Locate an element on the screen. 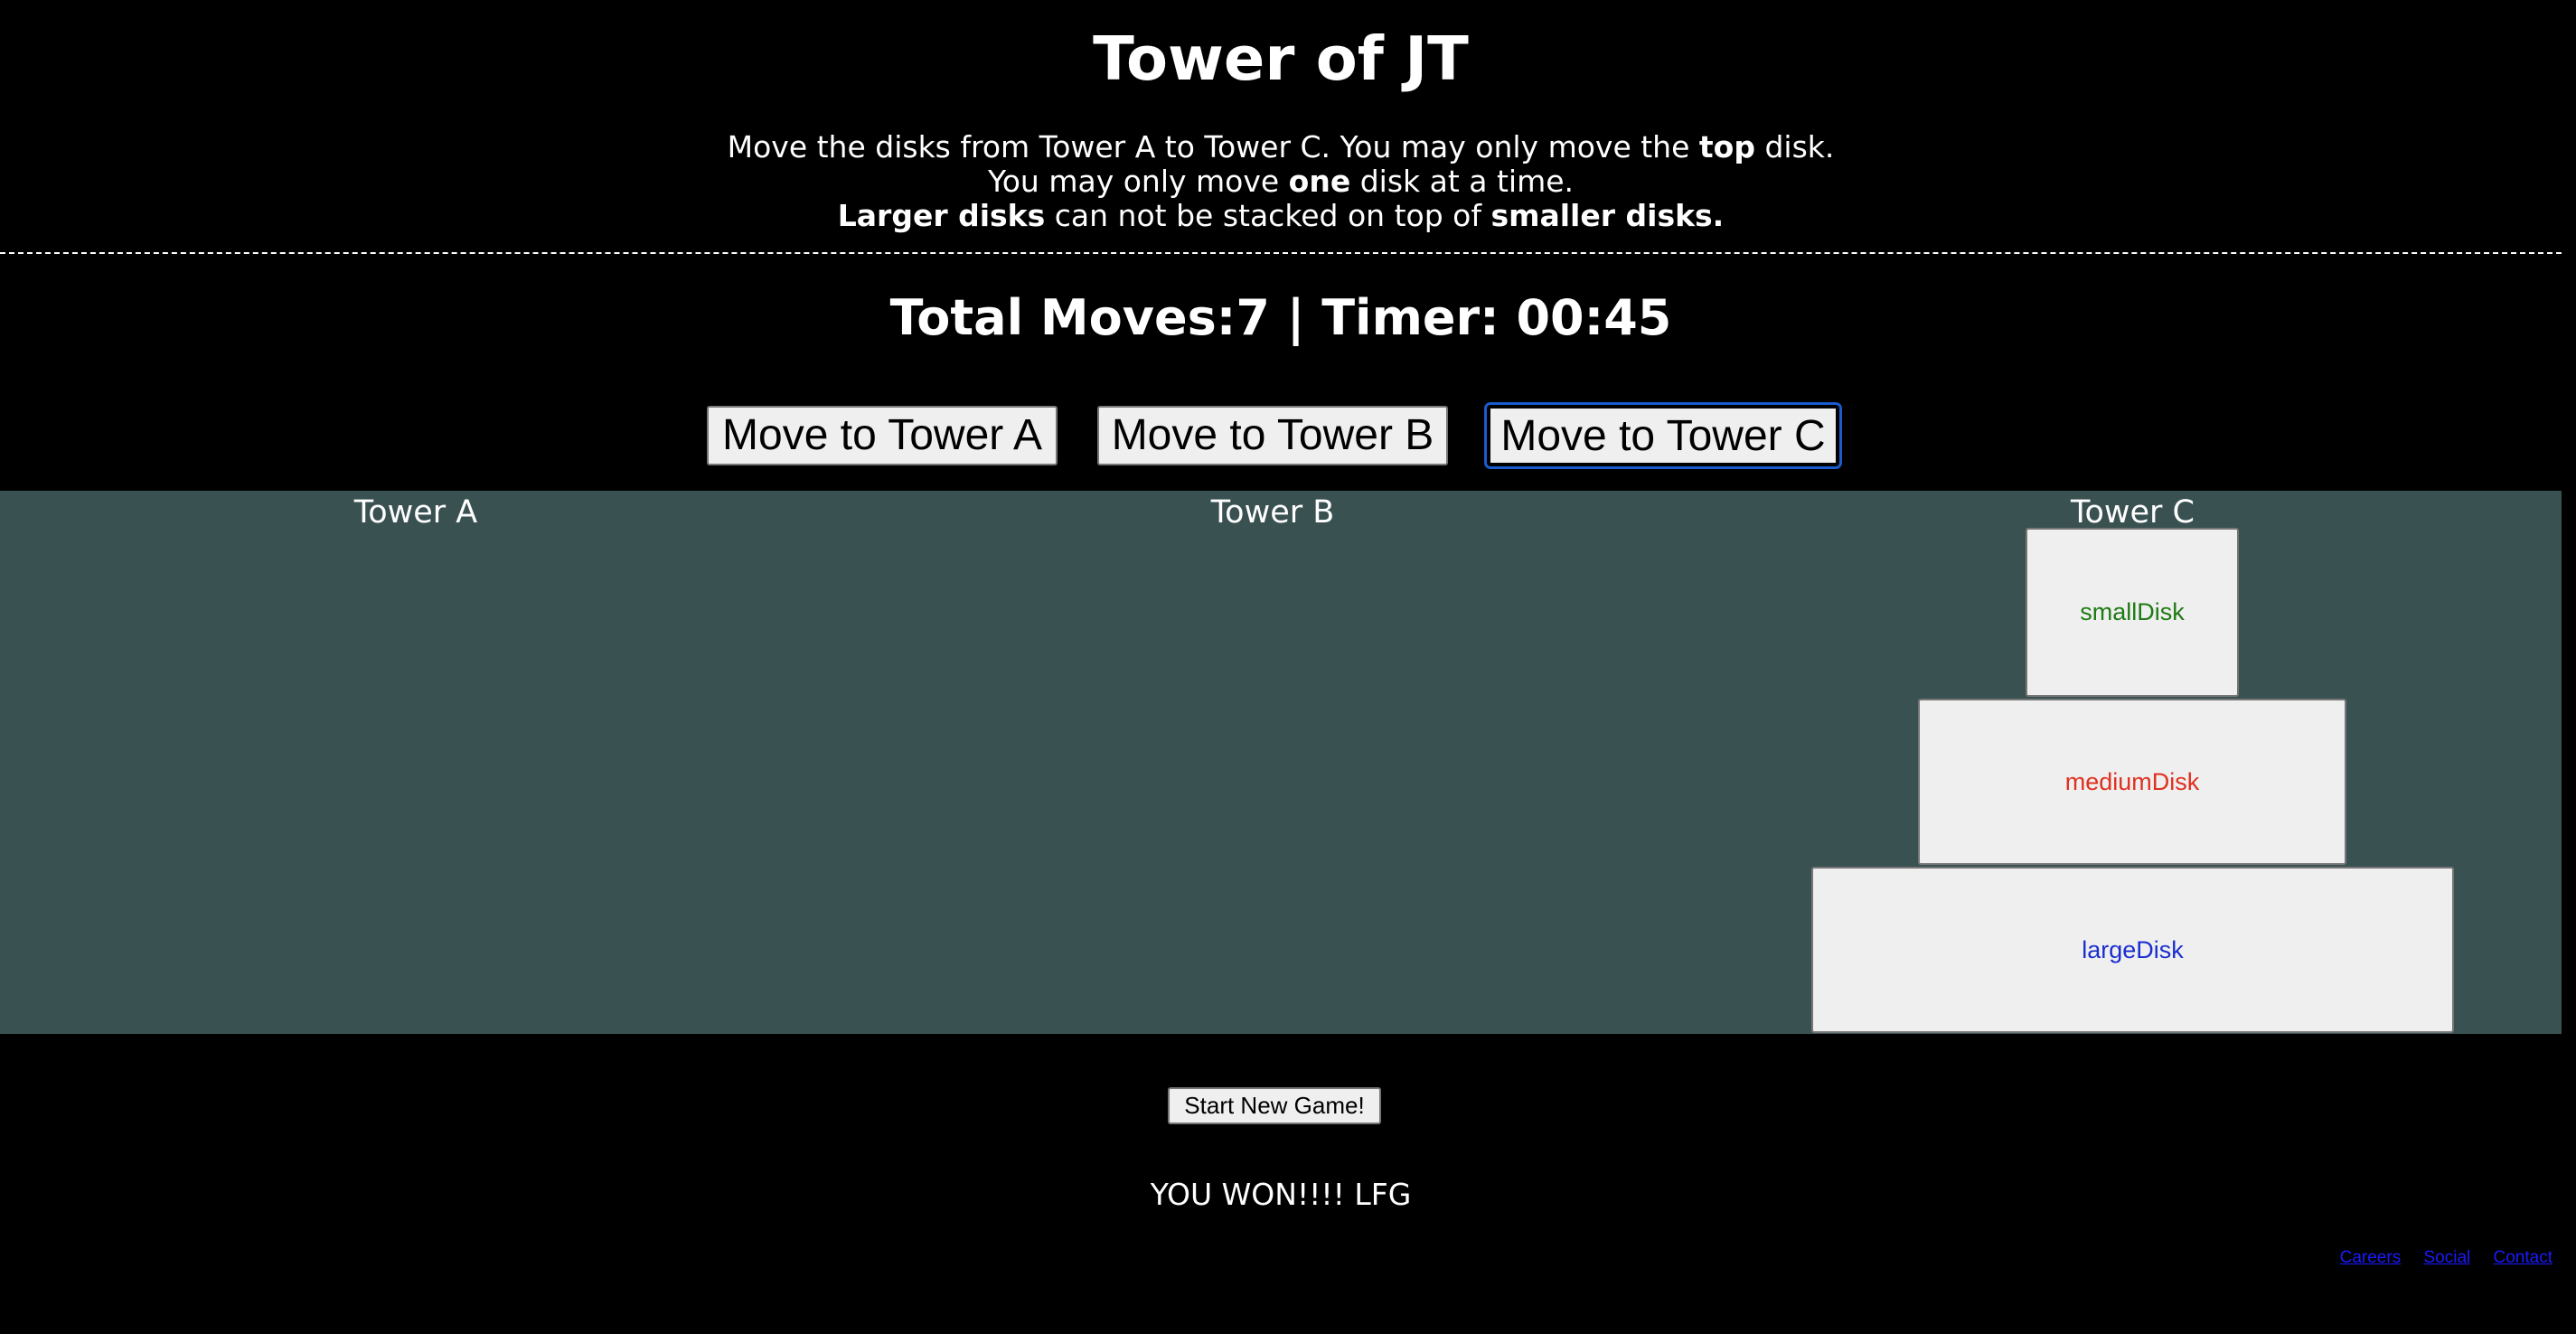  tower-b: Tower B is located at coordinates (1272, 762).